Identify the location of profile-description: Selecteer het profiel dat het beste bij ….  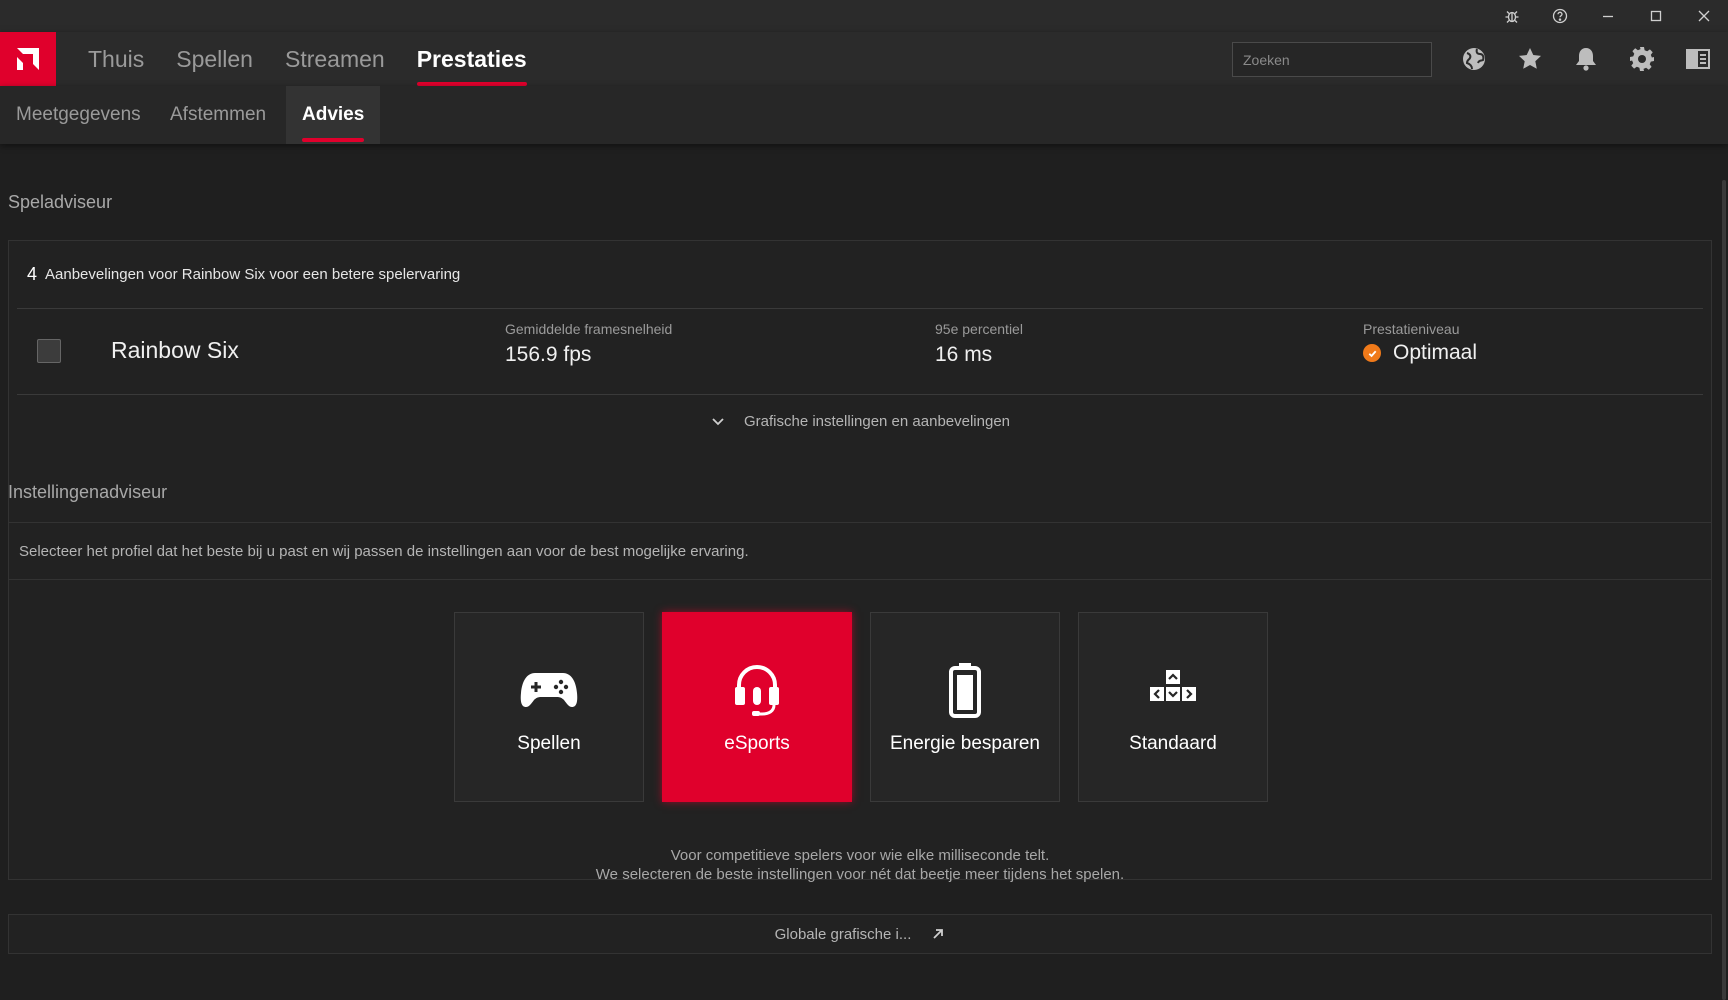
(860, 551).